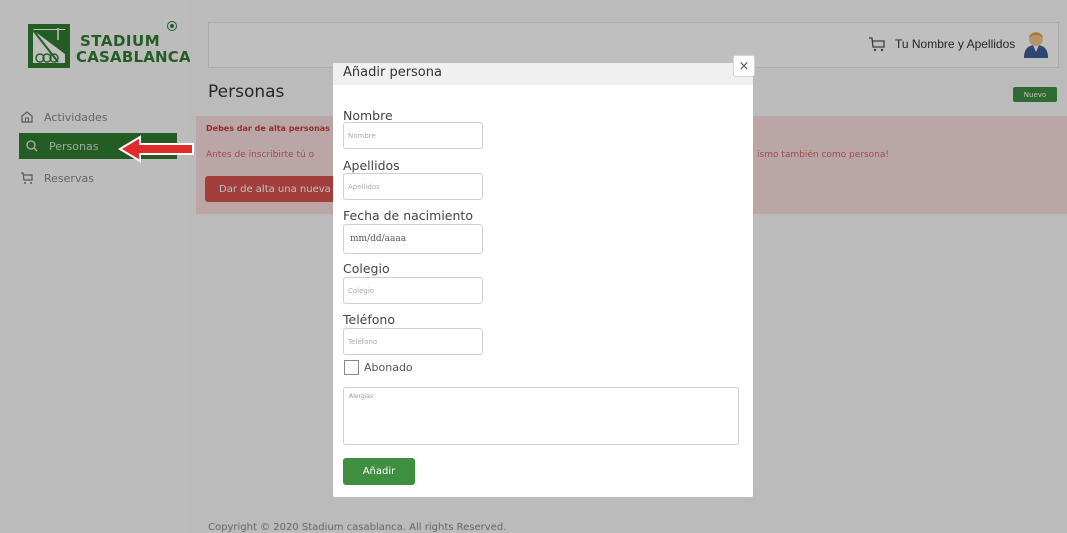 This screenshot has width=1067, height=533. Describe the element at coordinates (371, 165) in the screenshot. I see `apellidos-label: Apellidos` at that location.